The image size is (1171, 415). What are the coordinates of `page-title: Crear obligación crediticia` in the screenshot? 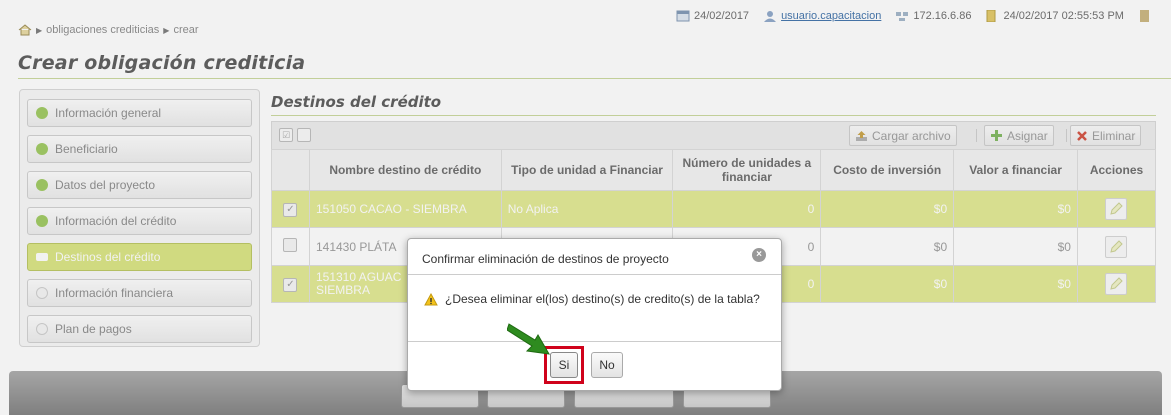 It's located at (162, 63).